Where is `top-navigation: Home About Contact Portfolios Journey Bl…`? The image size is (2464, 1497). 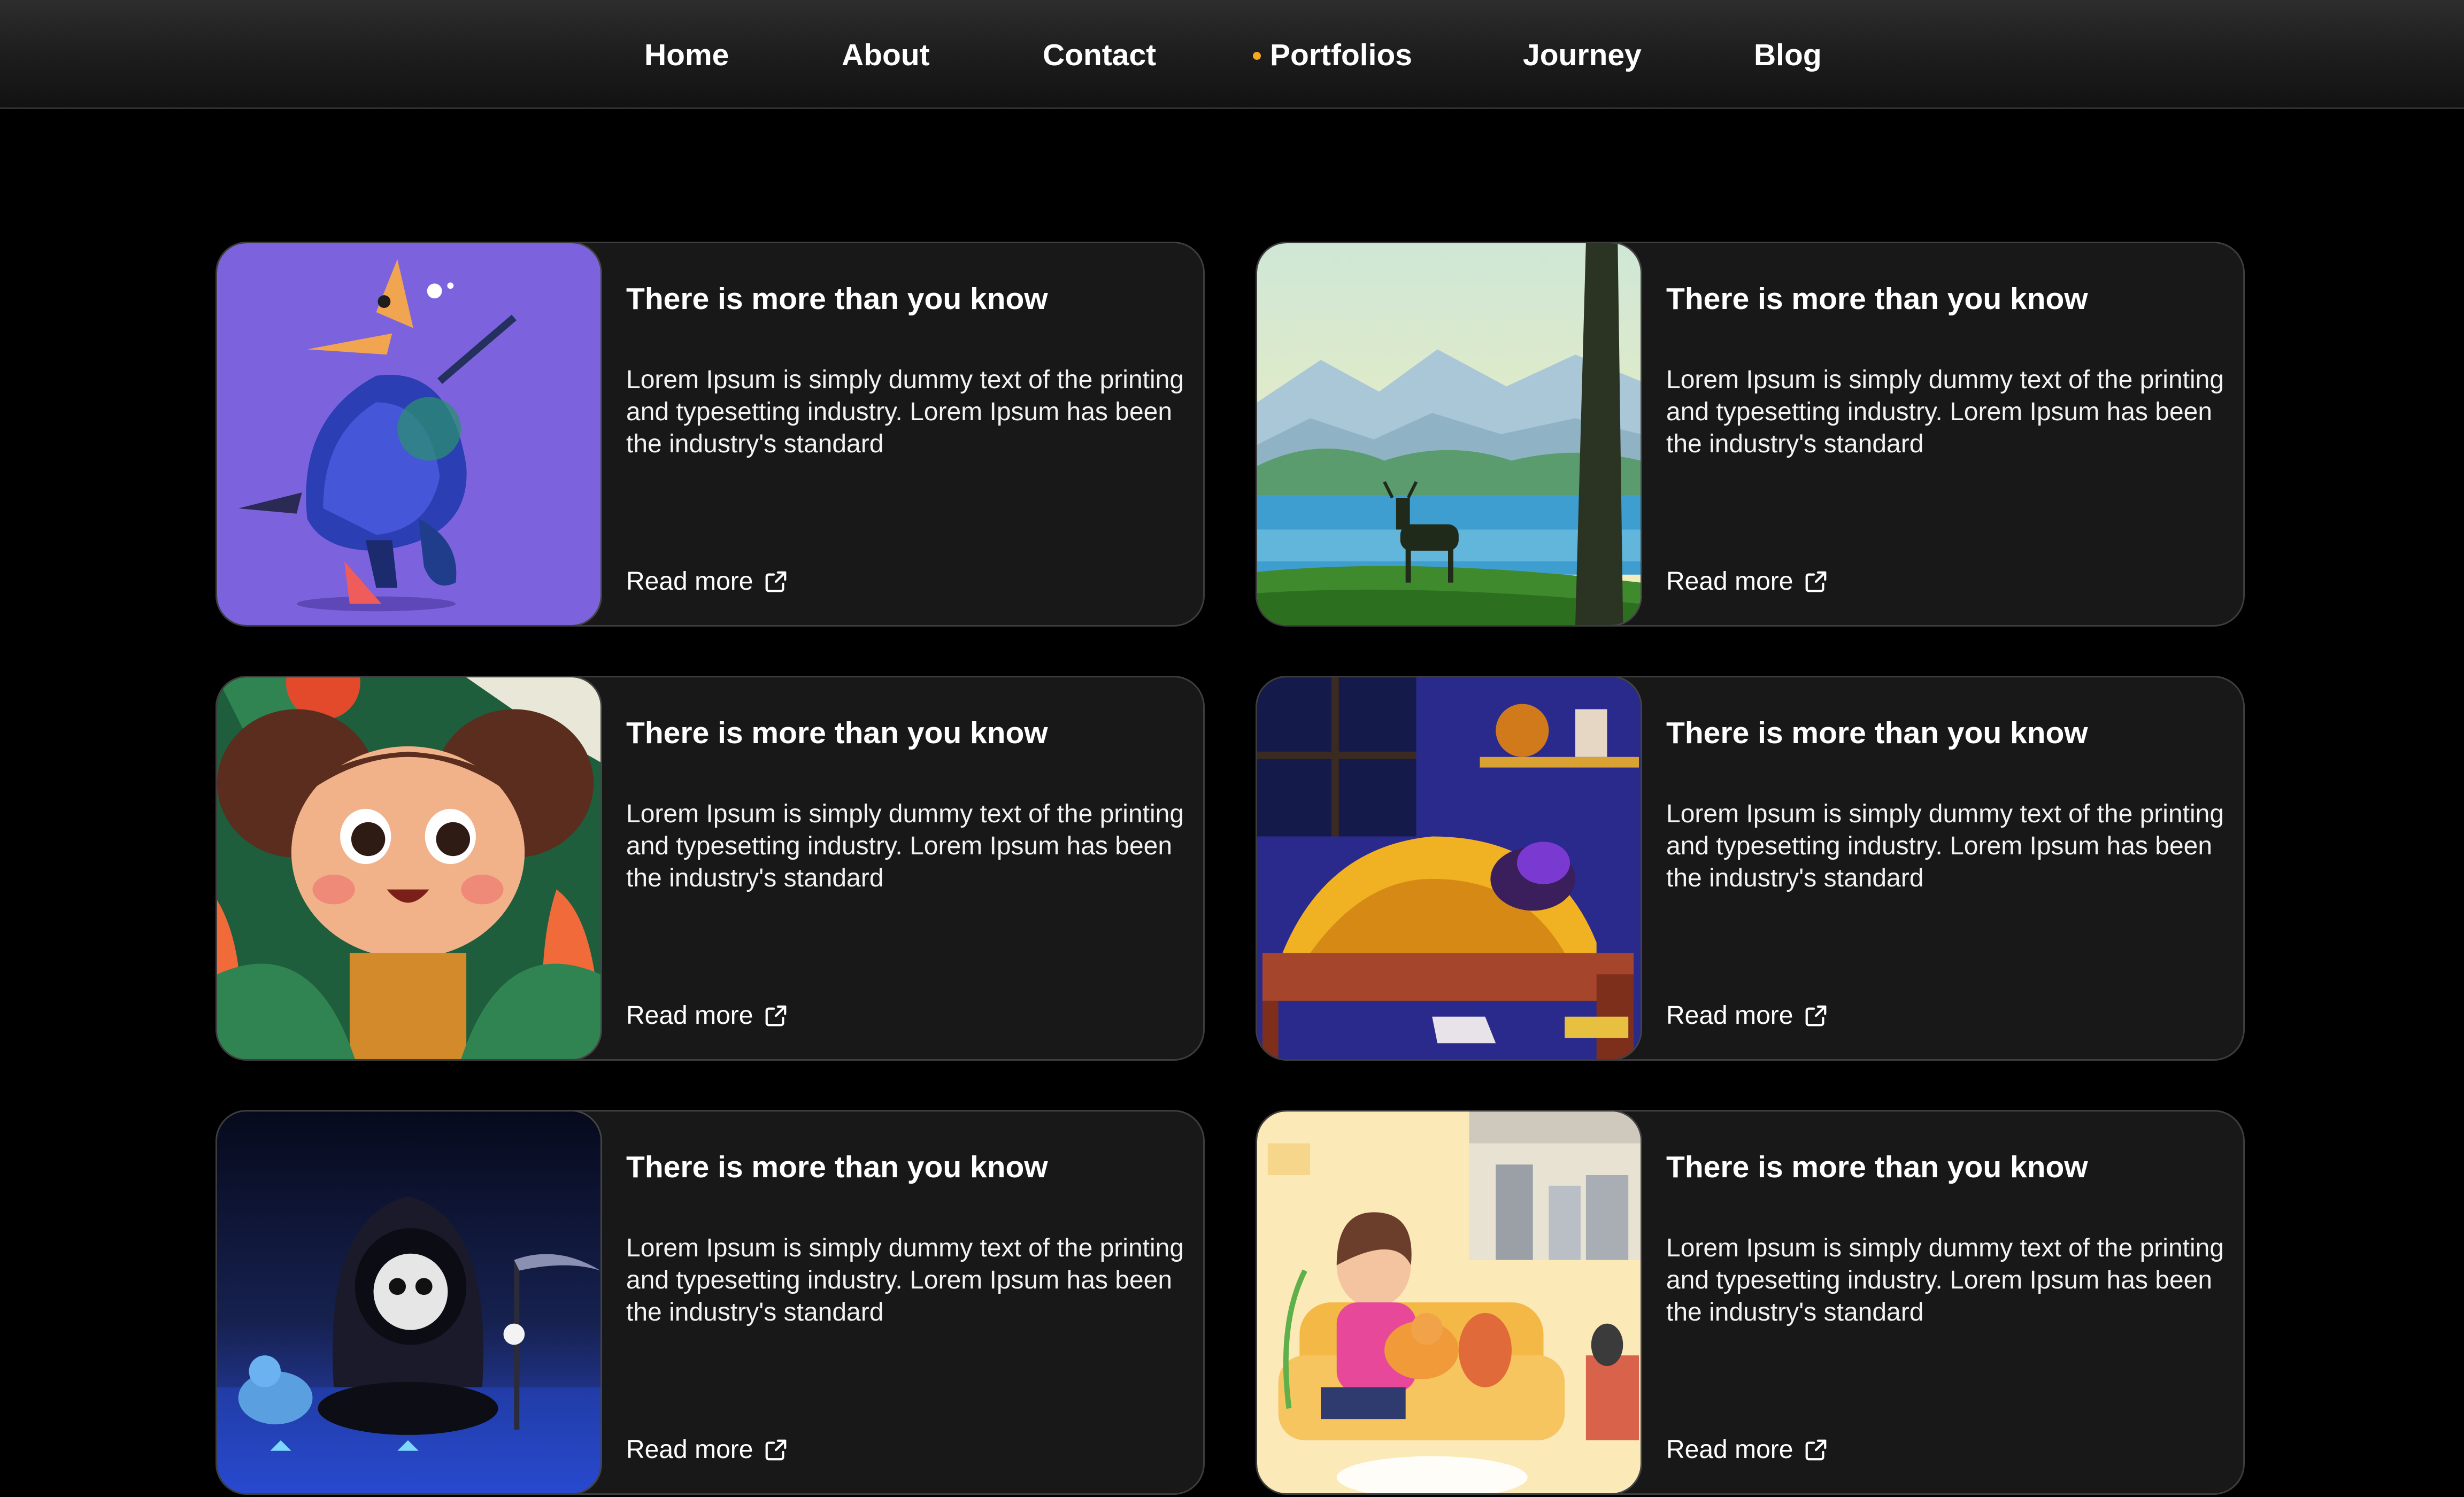
top-navigation: Home About Contact Portfolios Journey Bl… is located at coordinates (1232, 55).